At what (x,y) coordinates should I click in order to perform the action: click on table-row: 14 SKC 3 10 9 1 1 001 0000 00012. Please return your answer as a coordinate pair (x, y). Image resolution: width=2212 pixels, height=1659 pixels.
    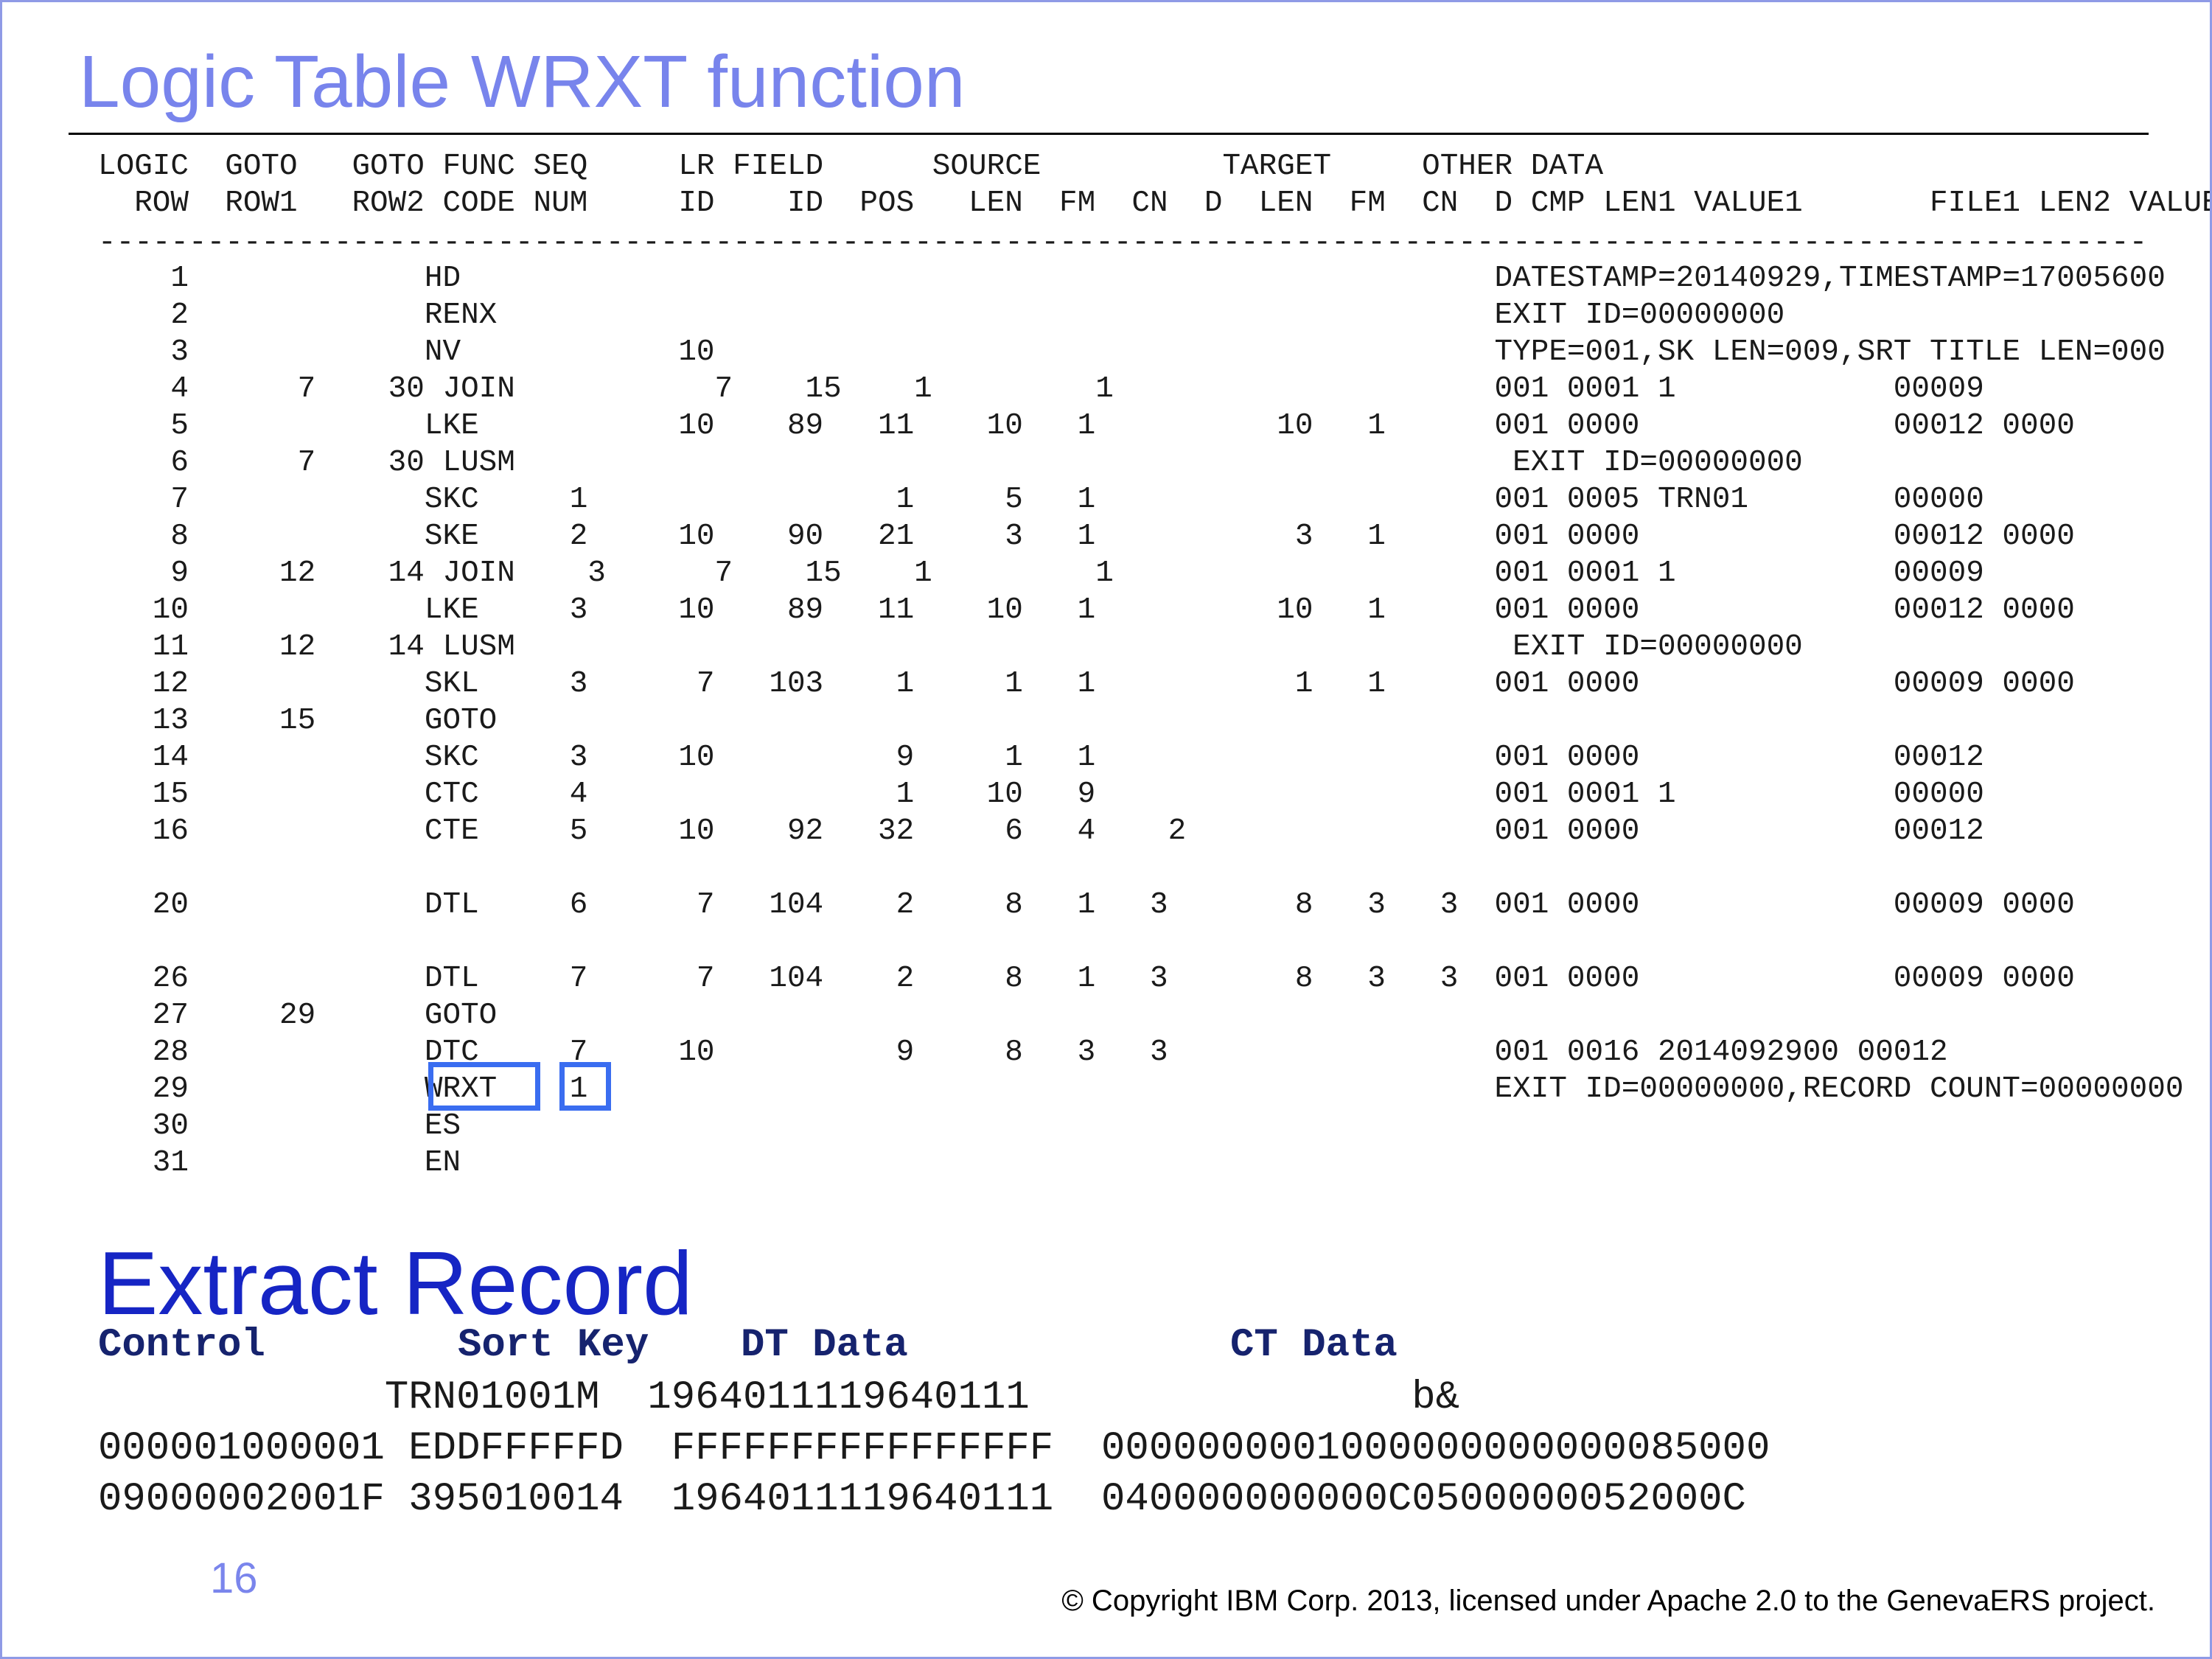
    Looking at the image, I should click on (1041, 758).